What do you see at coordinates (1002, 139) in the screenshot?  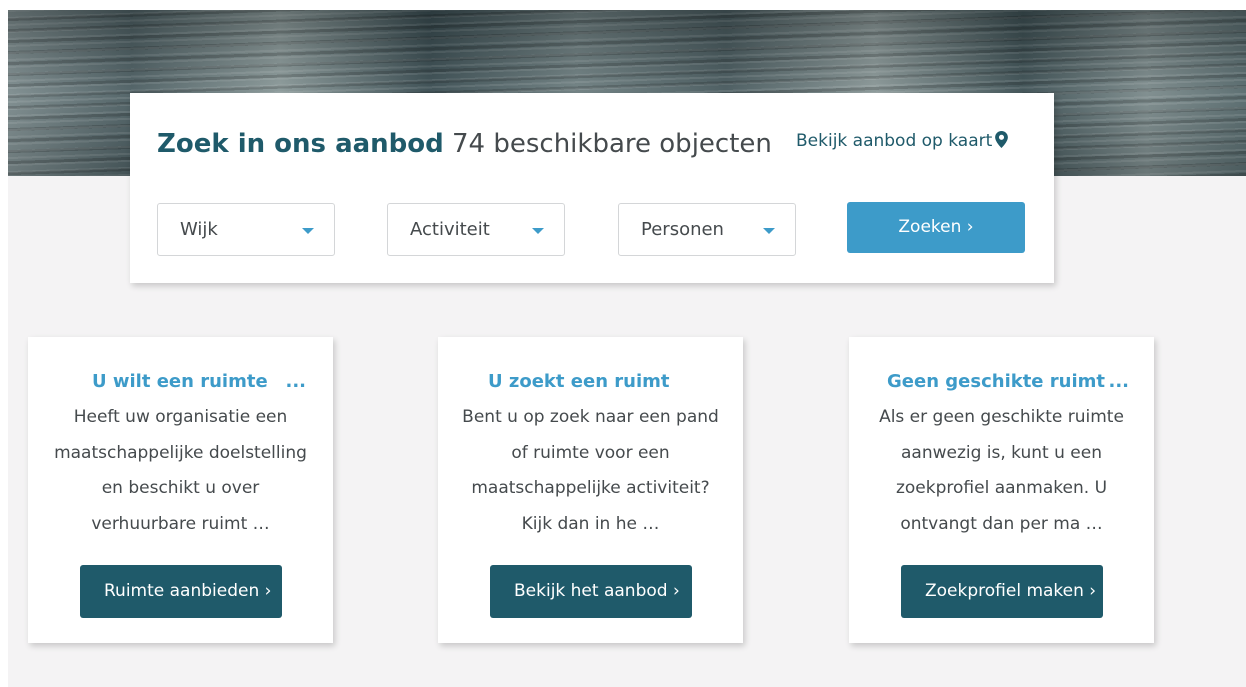 I see `map-marker-icon` at bounding box center [1002, 139].